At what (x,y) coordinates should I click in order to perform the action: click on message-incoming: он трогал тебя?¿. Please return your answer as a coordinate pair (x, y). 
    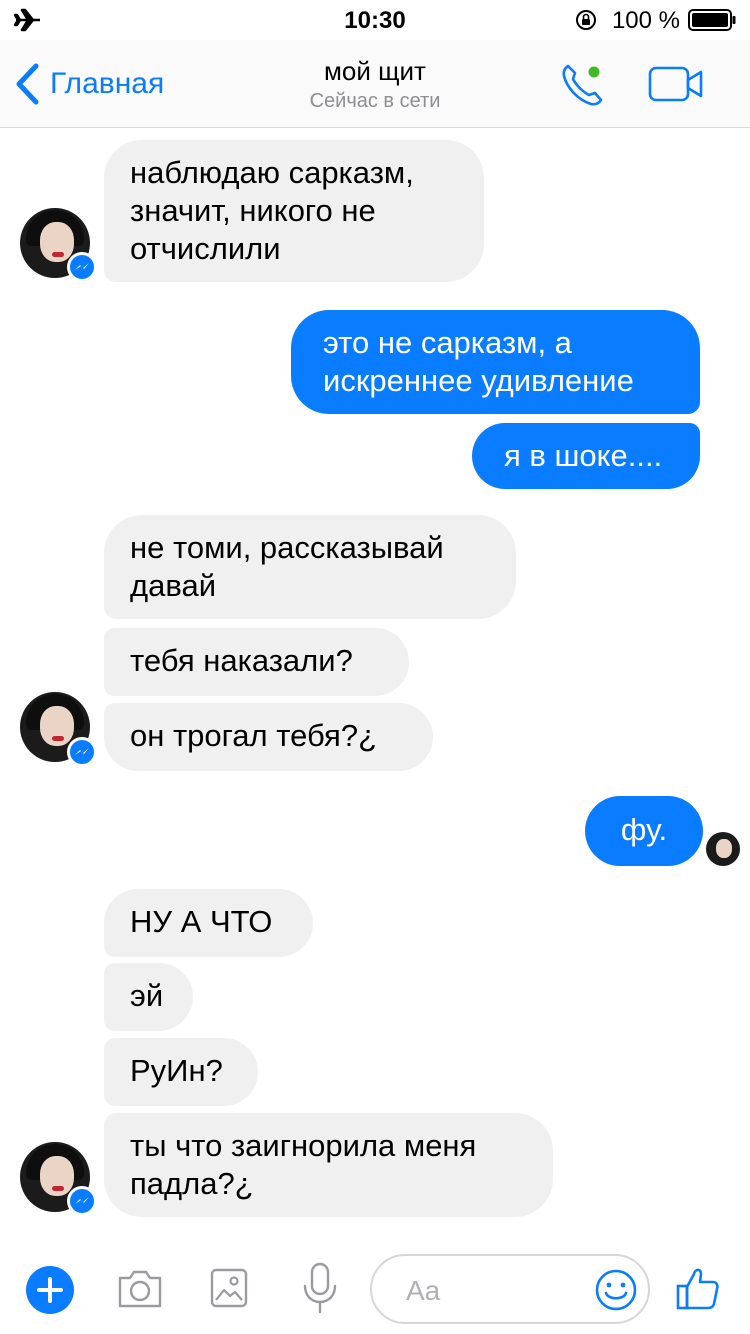
    Looking at the image, I should click on (268, 737).